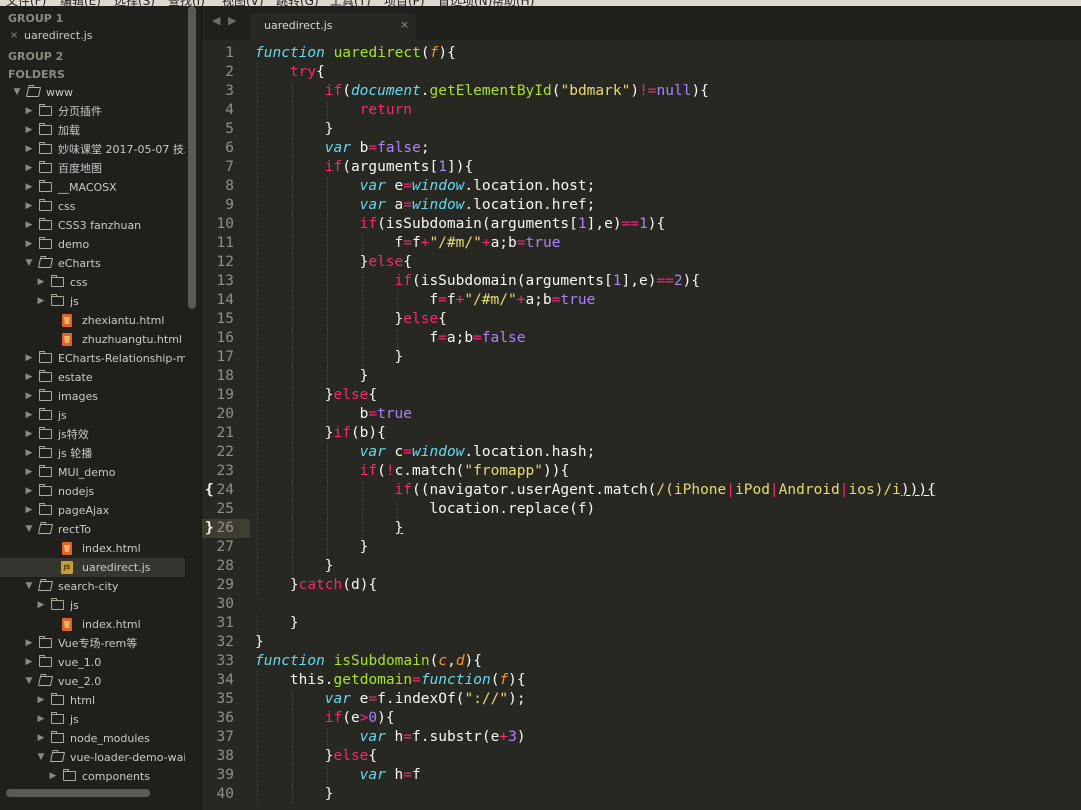 The height and width of the screenshot is (810, 1081). I want to click on code-line: var h=f, so click(390, 775).